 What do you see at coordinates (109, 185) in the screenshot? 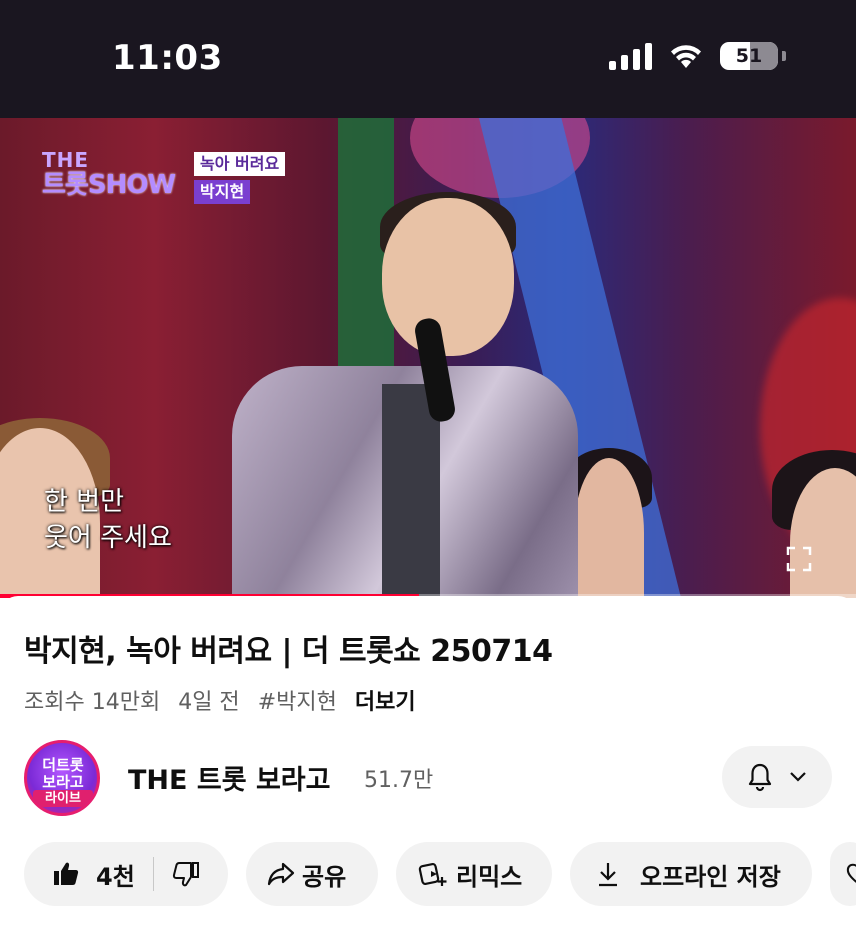
I see `show-logo-name: 트롯SHOW` at bounding box center [109, 185].